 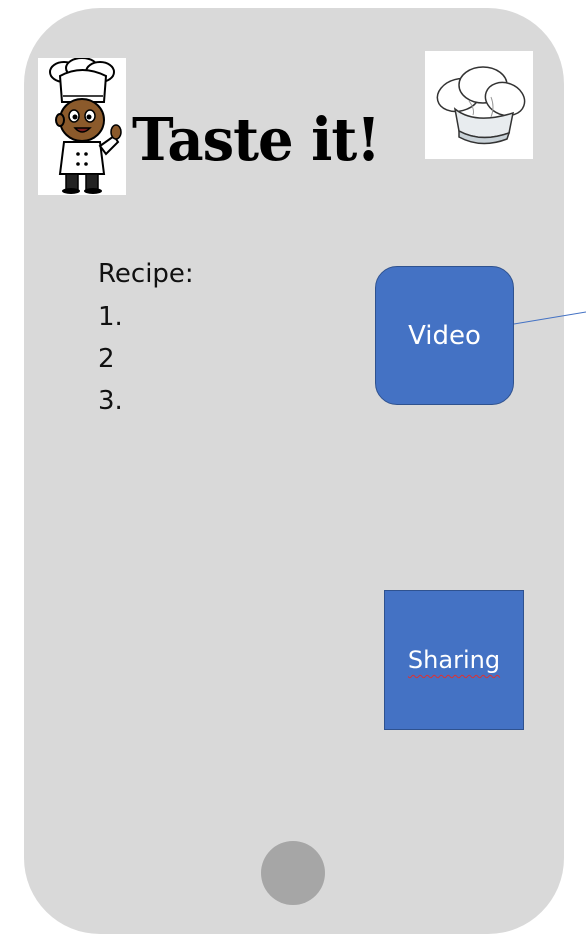 I want to click on recipe-step: 2, so click(x=106, y=359).